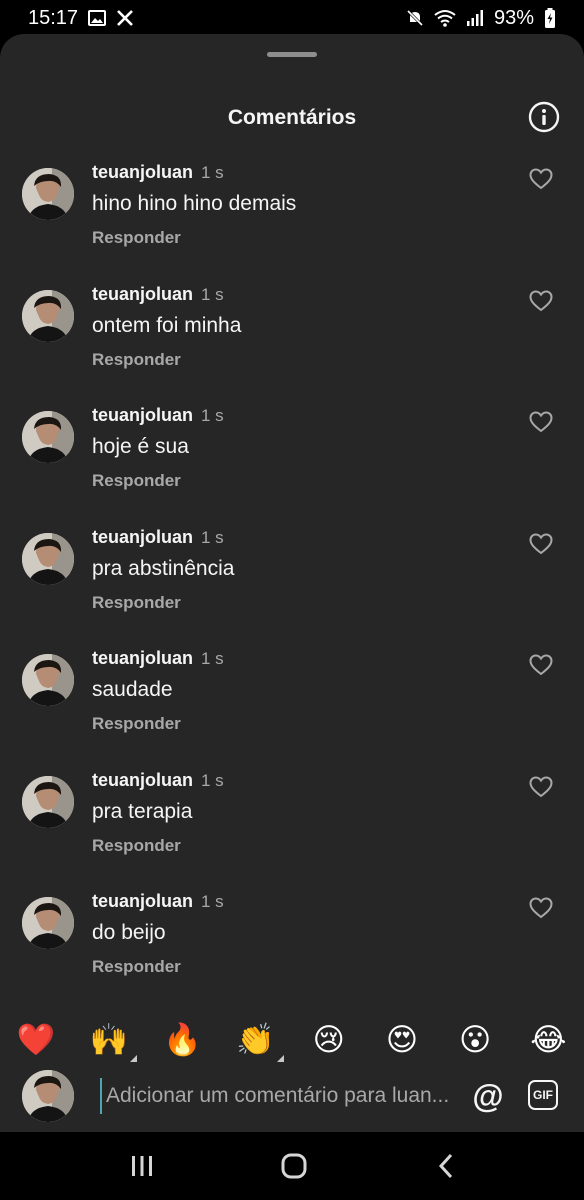 The width and height of the screenshot is (584, 1200). What do you see at coordinates (275, 1096) in the screenshot?
I see `comment-input` at bounding box center [275, 1096].